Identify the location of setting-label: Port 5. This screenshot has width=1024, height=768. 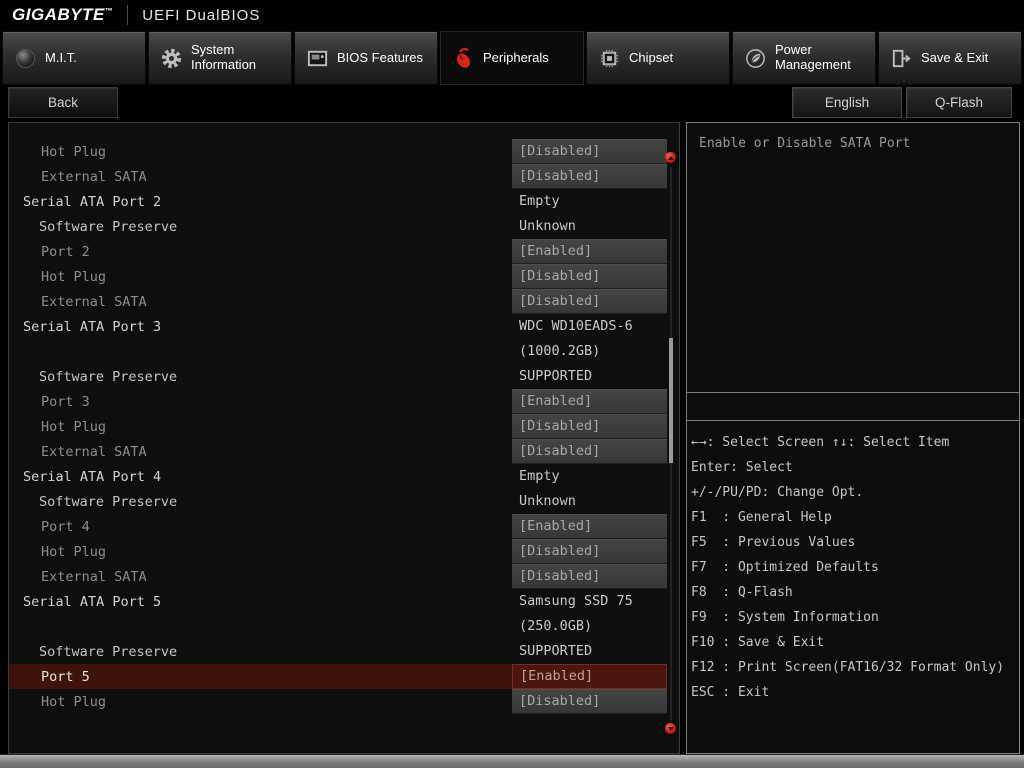
(65, 676).